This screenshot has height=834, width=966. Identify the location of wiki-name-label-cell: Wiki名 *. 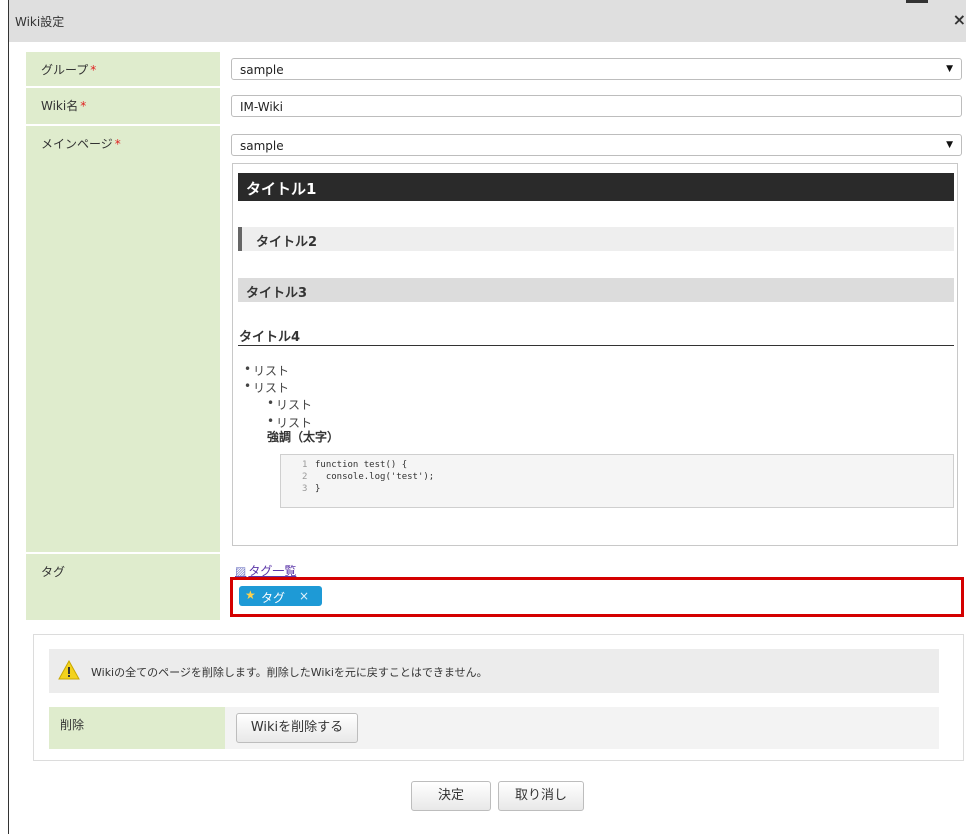
(123, 106).